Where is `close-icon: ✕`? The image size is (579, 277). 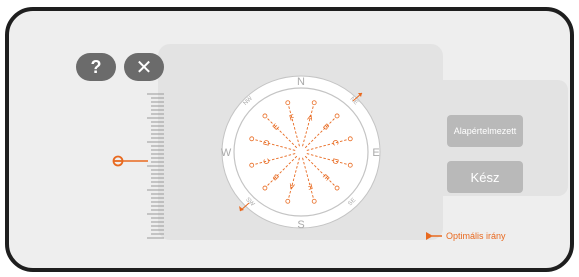
close-icon: ✕ is located at coordinates (144, 67).